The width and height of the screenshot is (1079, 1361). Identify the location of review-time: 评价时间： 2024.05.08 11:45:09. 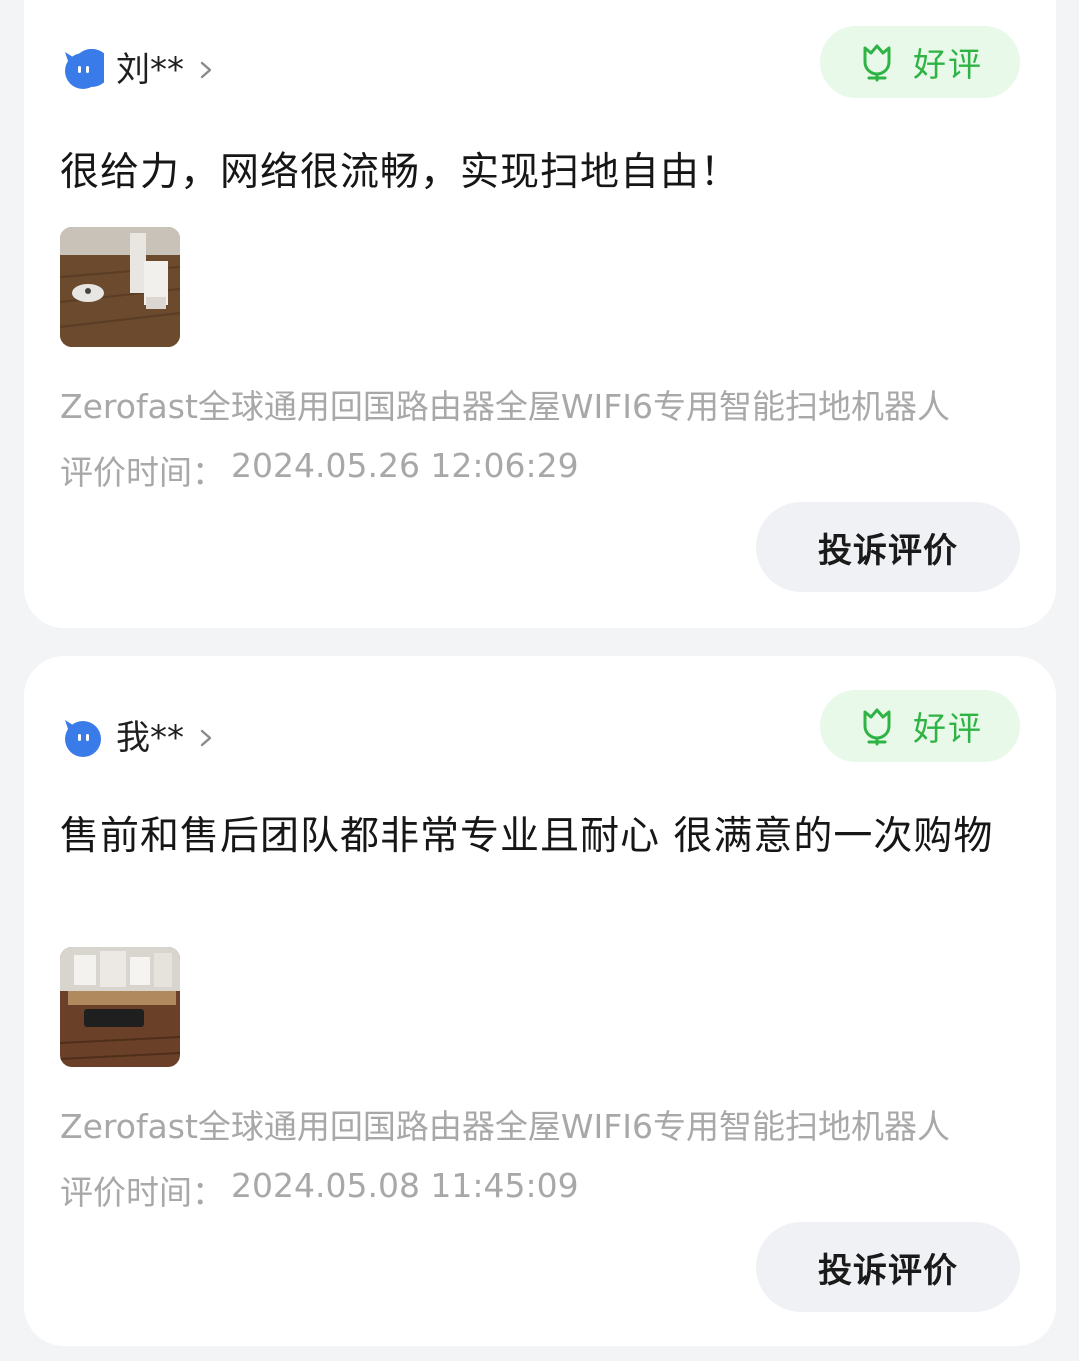
(319, 1190).